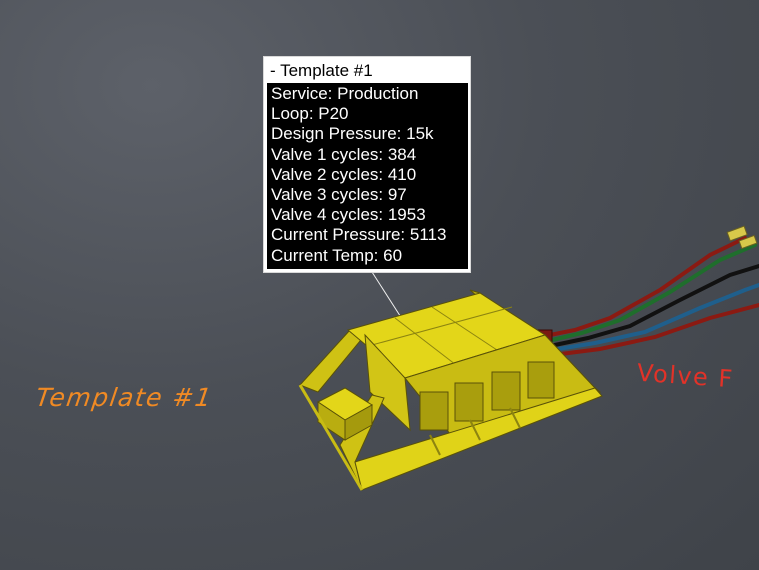 This screenshot has height=570, width=759. Describe the element at coordinates (450, 390) in the screenshot. I see `template-structure-model` at that location.